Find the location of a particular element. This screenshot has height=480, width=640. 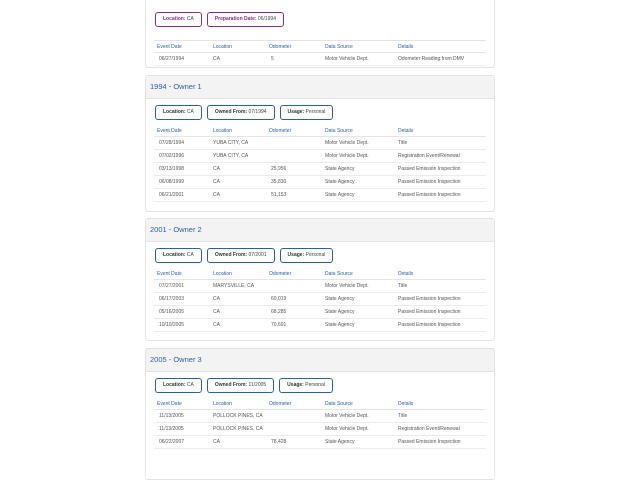

owned-from-chip: Owned From: 07/2001 is located at coordinates (240, 255).